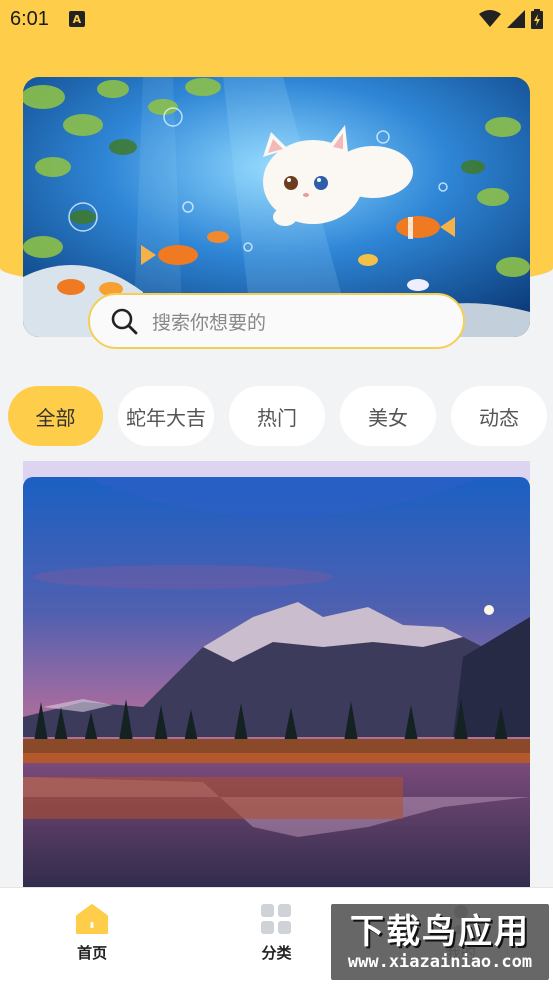 Image resolution: width=553 pixels, height=984 pixels. Describe the element at coordinates (276, 953) in the screenshot. I see `nav-category-label: 分类` at that location.